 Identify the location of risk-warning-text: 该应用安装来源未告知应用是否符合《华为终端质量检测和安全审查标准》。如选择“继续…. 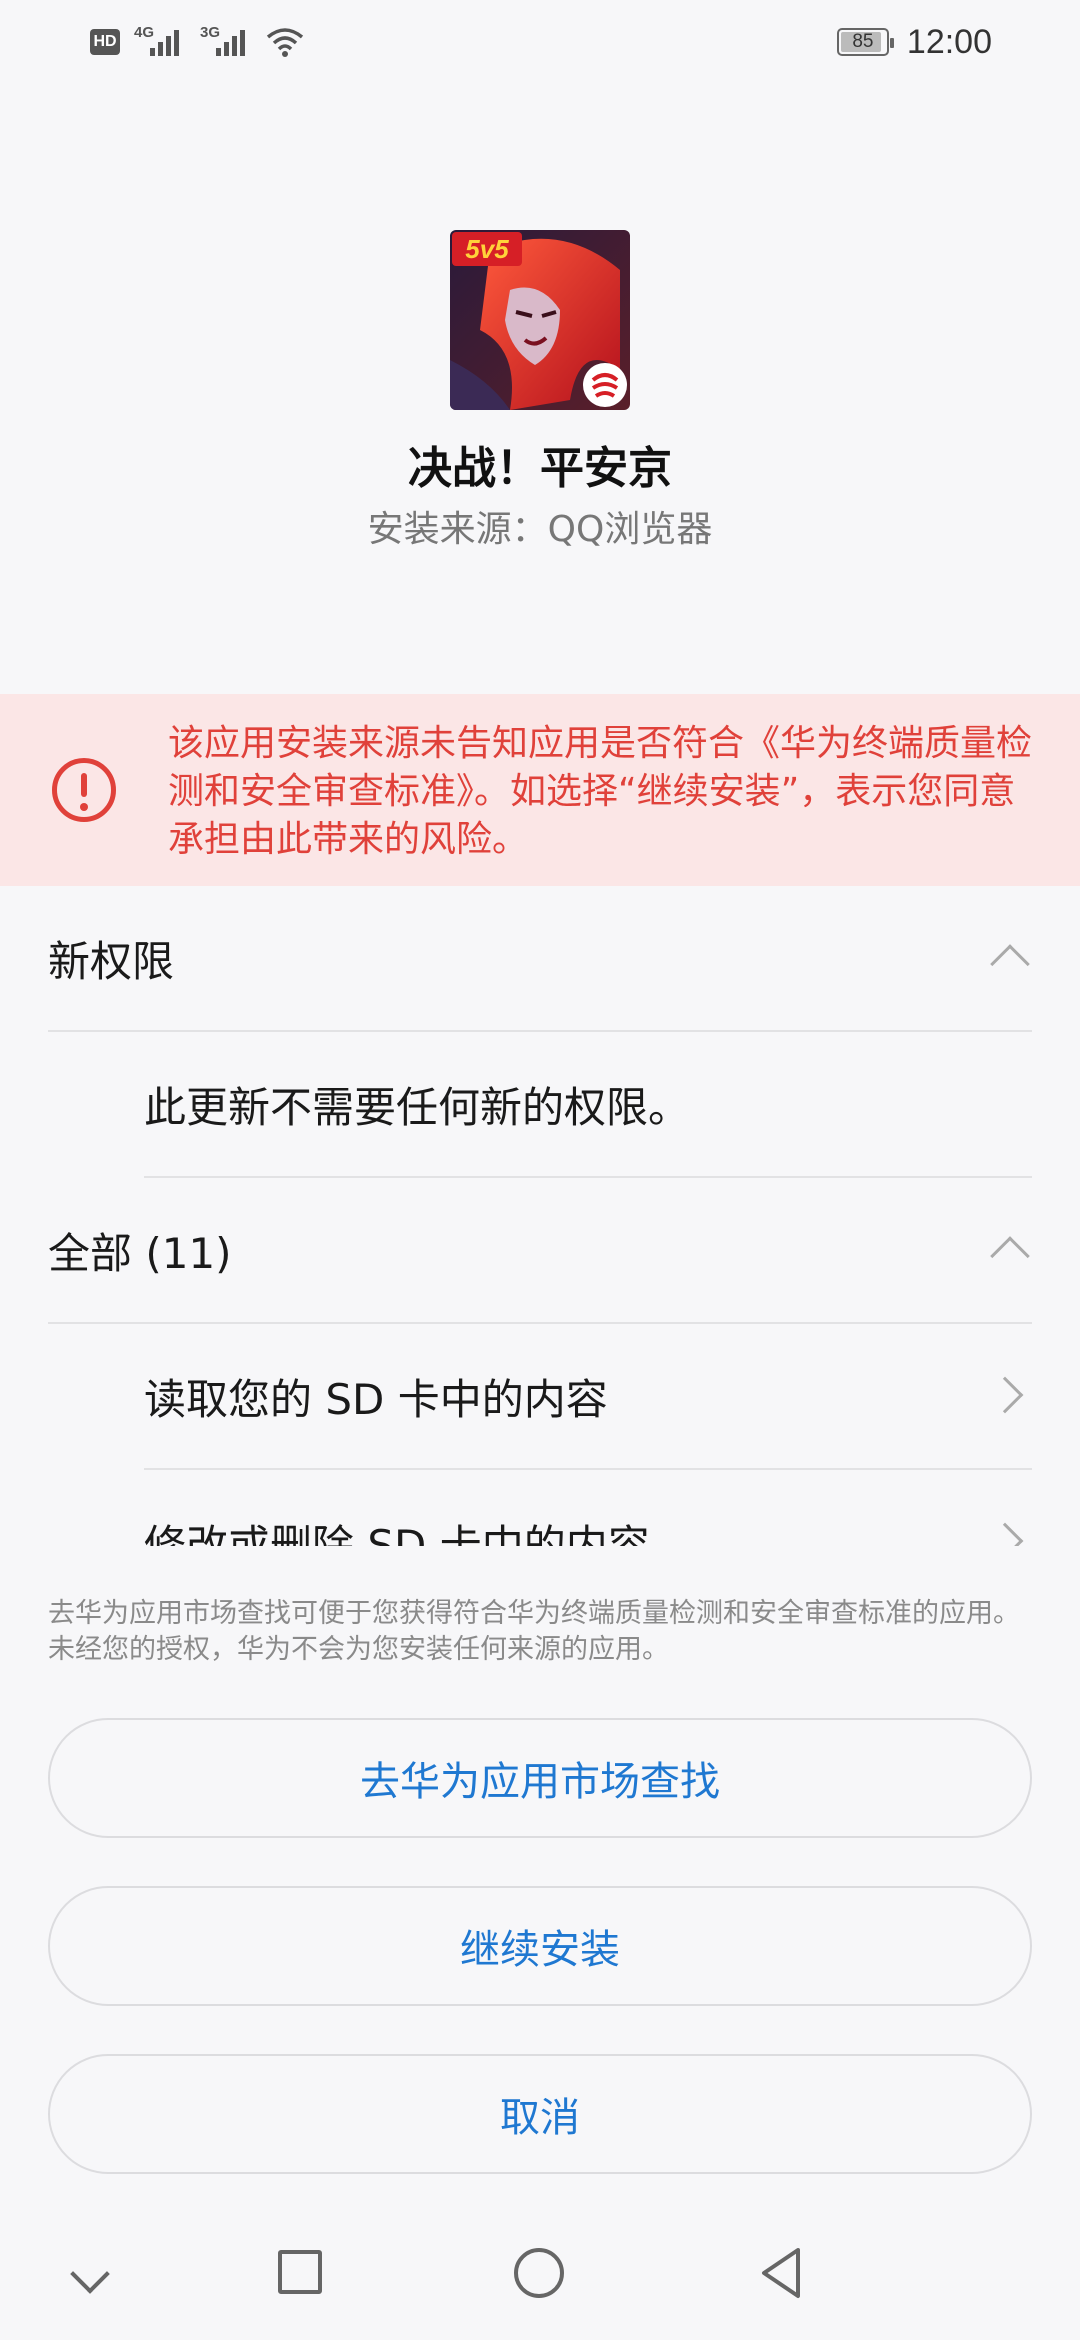
(600, 791).